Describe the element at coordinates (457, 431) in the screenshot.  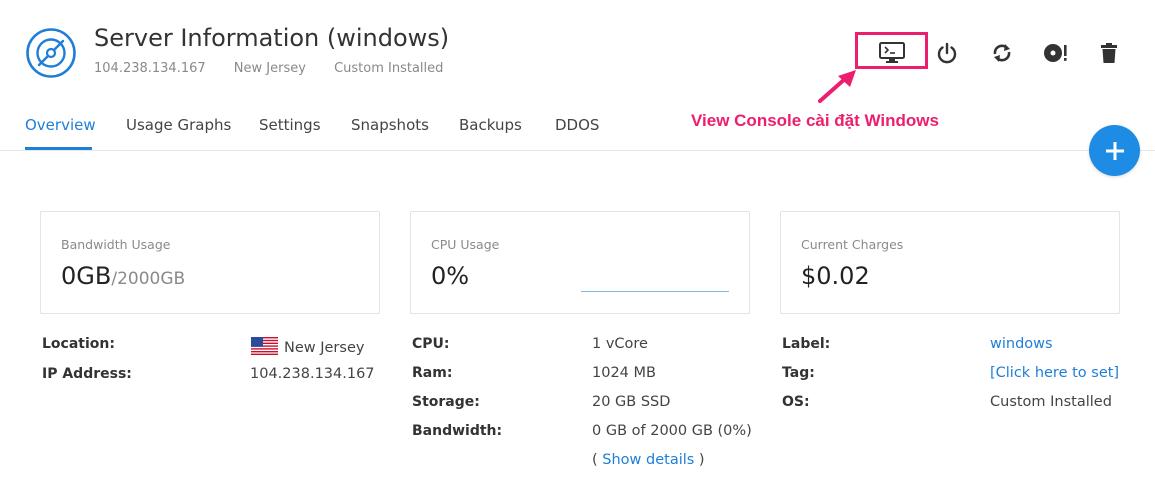
I see `bandwidth-label: Bandwidth:` at that location.